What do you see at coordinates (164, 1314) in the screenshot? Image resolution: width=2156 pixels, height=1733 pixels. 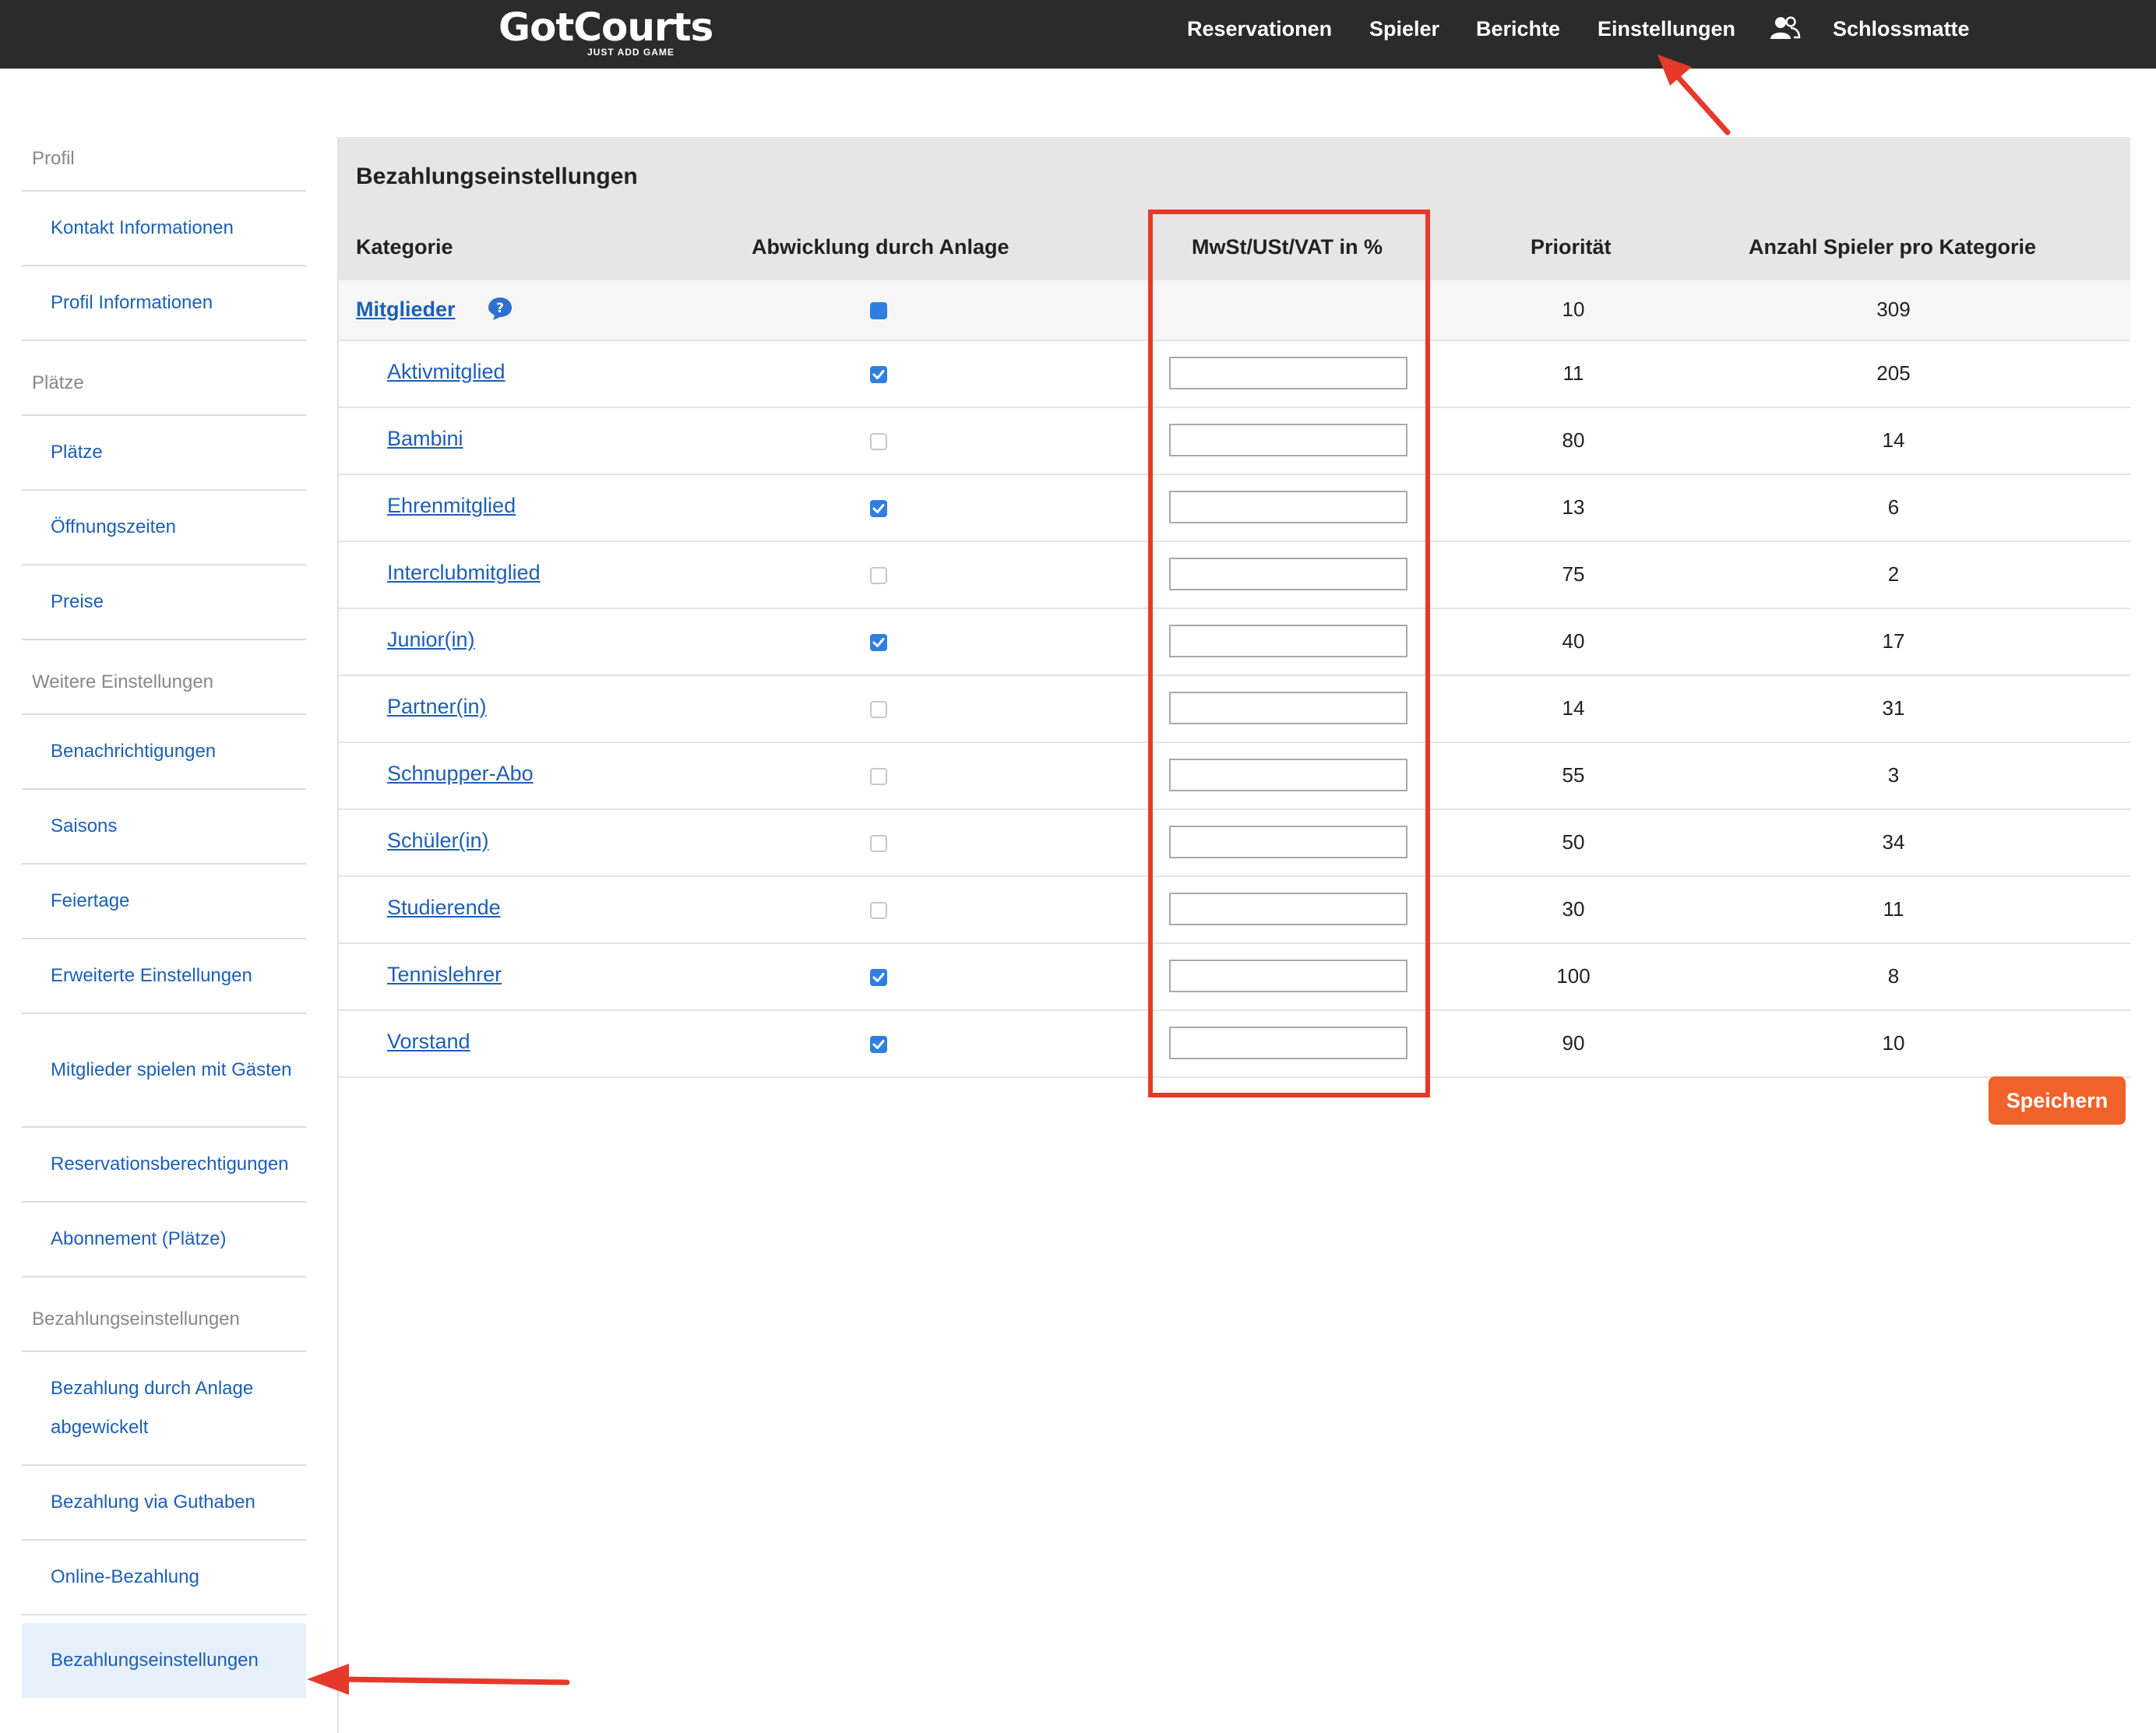 I see `sidebar-section-bezahlungseinstellungen: Bezahlungseinstellungen` at bounding box center [164, 1314].